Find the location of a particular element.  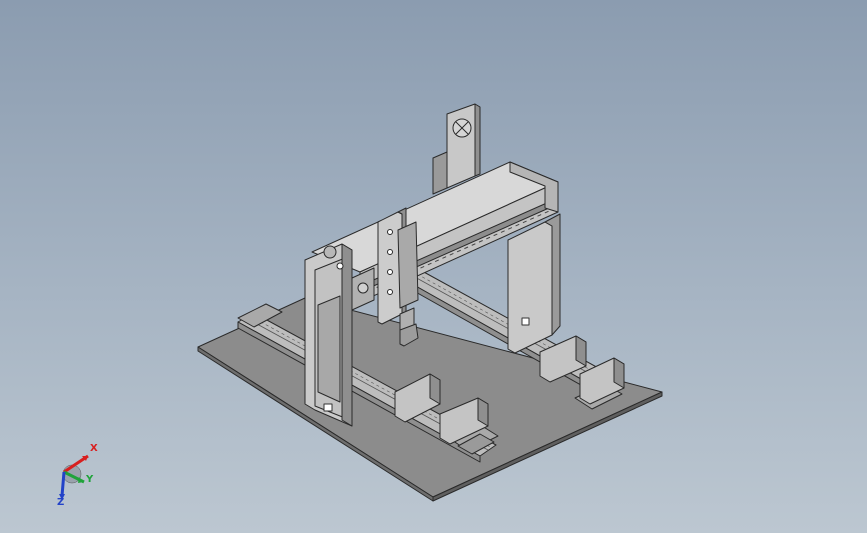

triad-y-label: Y is located at coordinates (90, 479).